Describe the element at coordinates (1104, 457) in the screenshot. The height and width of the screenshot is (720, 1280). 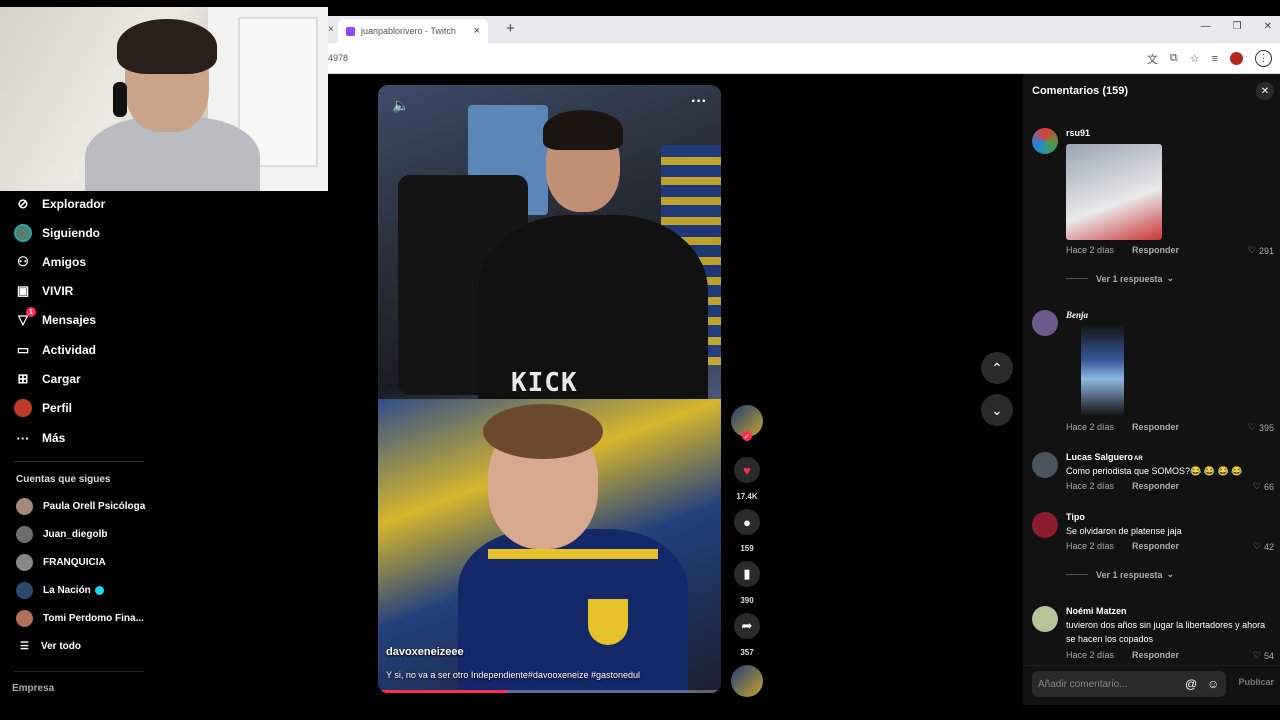
I see `comment-username: Lucas SalgueroAR` at that location.